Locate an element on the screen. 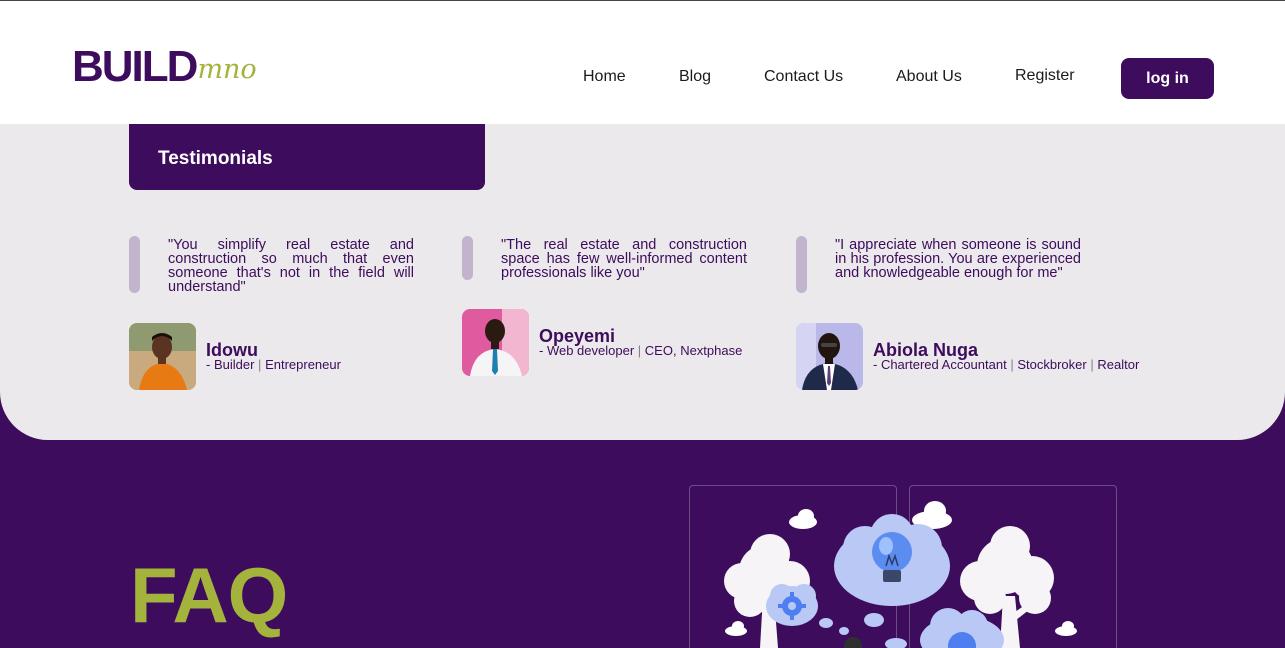 The width and height of the screenshot is (1285, 648). nav-about-link: About Us is located at coordinates (929, 77).